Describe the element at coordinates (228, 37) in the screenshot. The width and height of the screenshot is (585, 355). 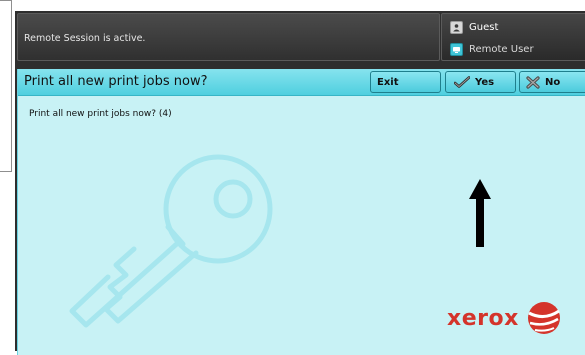
I see `status-bar: Remote Session is active.` at that location.